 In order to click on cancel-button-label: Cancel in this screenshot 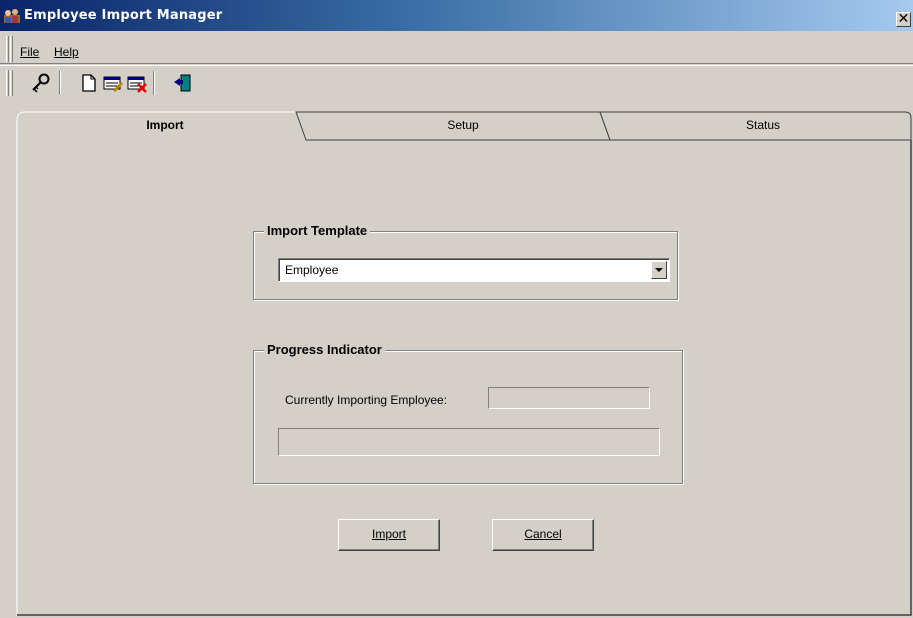, I will do `click(543, 534)`.